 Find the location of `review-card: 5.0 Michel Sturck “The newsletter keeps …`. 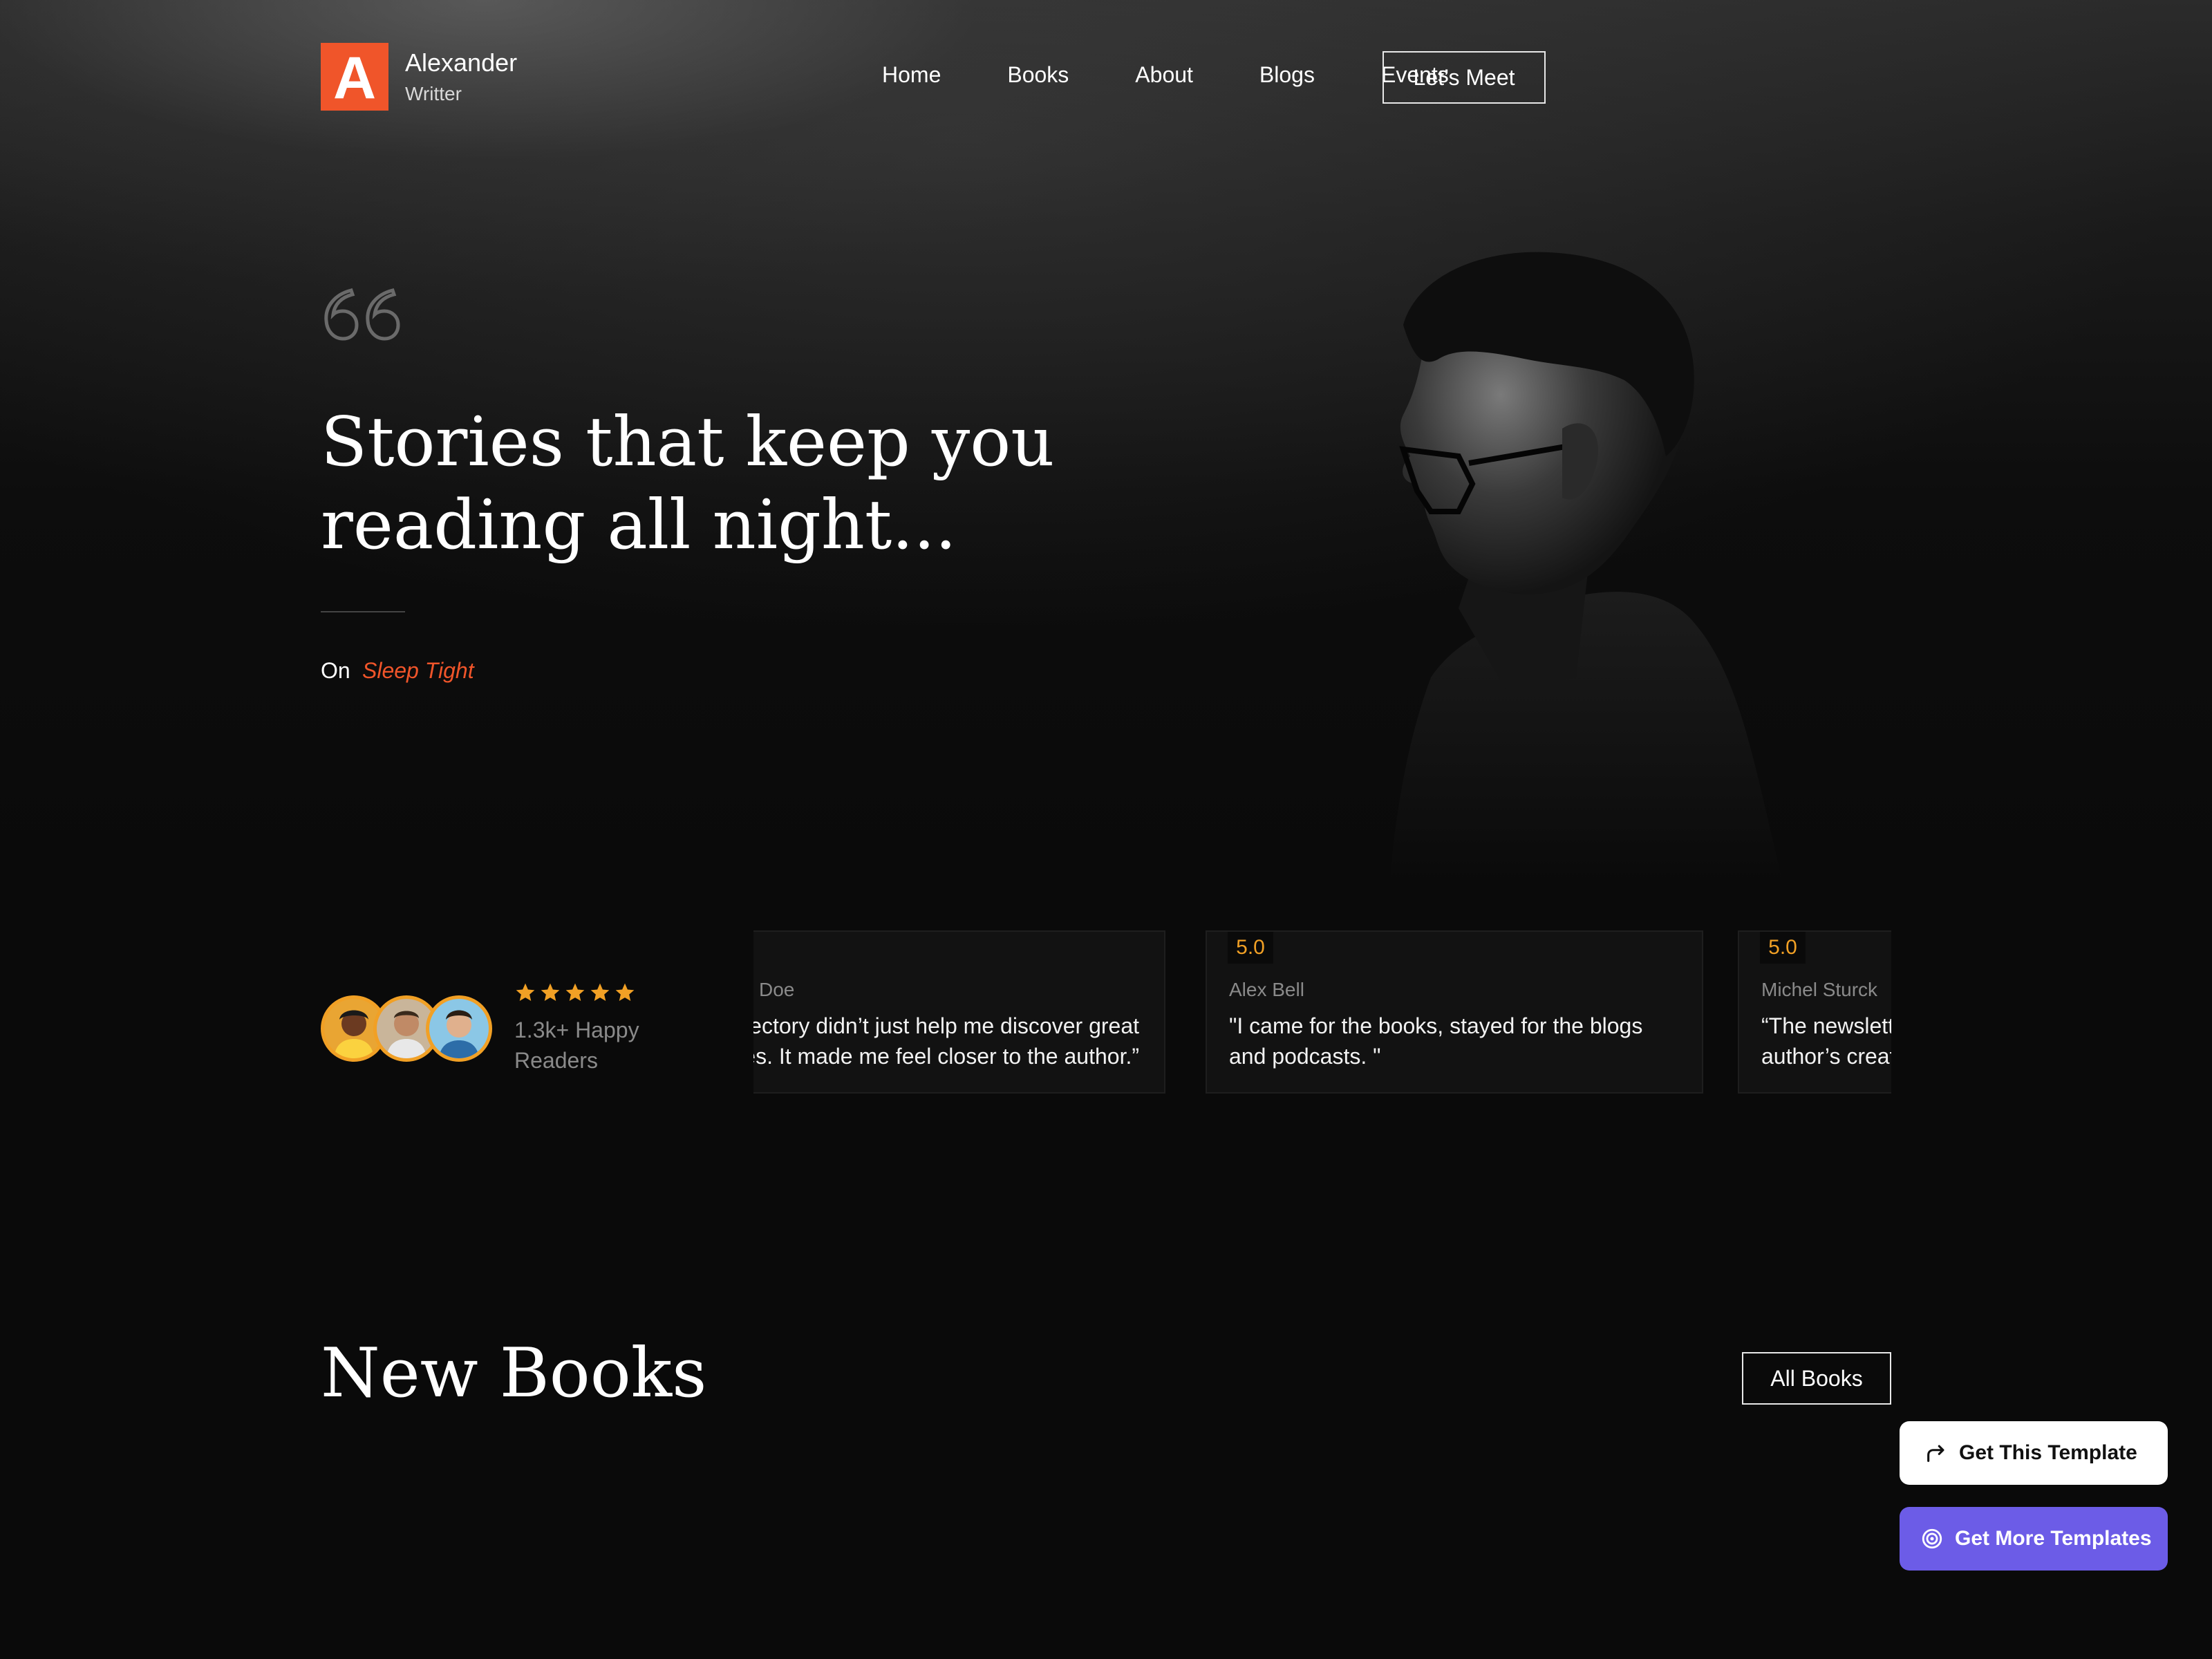

review-card: 5.0 Michel Sturck “The newsletter keeps … is located at coordinates (1815, 1012).